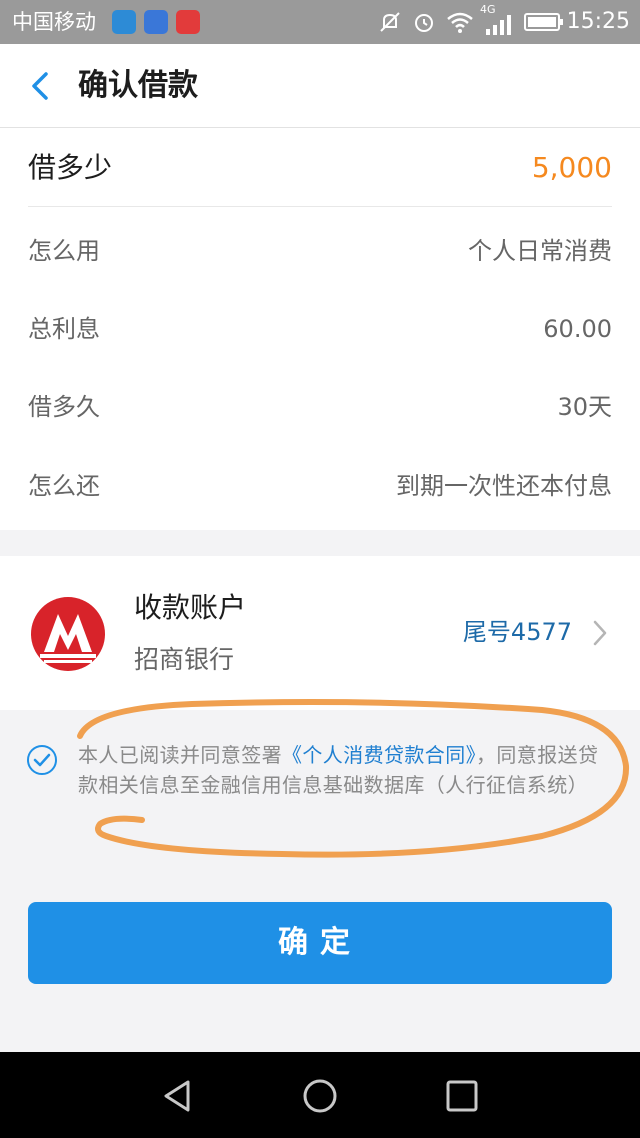 The width and height of the screenshot is (640, 1138). I want to click on nav-home-icon, so click(320, 1096).